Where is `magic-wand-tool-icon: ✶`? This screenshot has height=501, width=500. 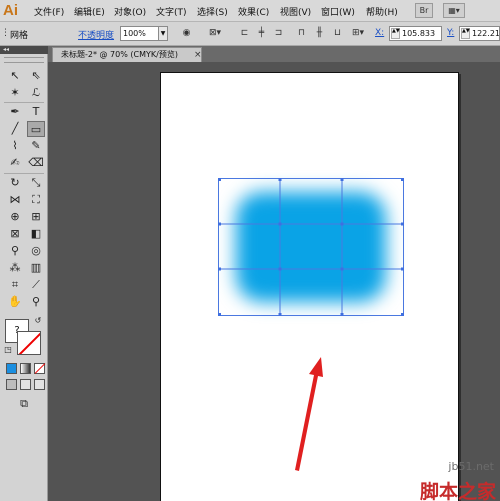
magic-wand-tool-icon: ✶ is located at coordinates (15, 93).